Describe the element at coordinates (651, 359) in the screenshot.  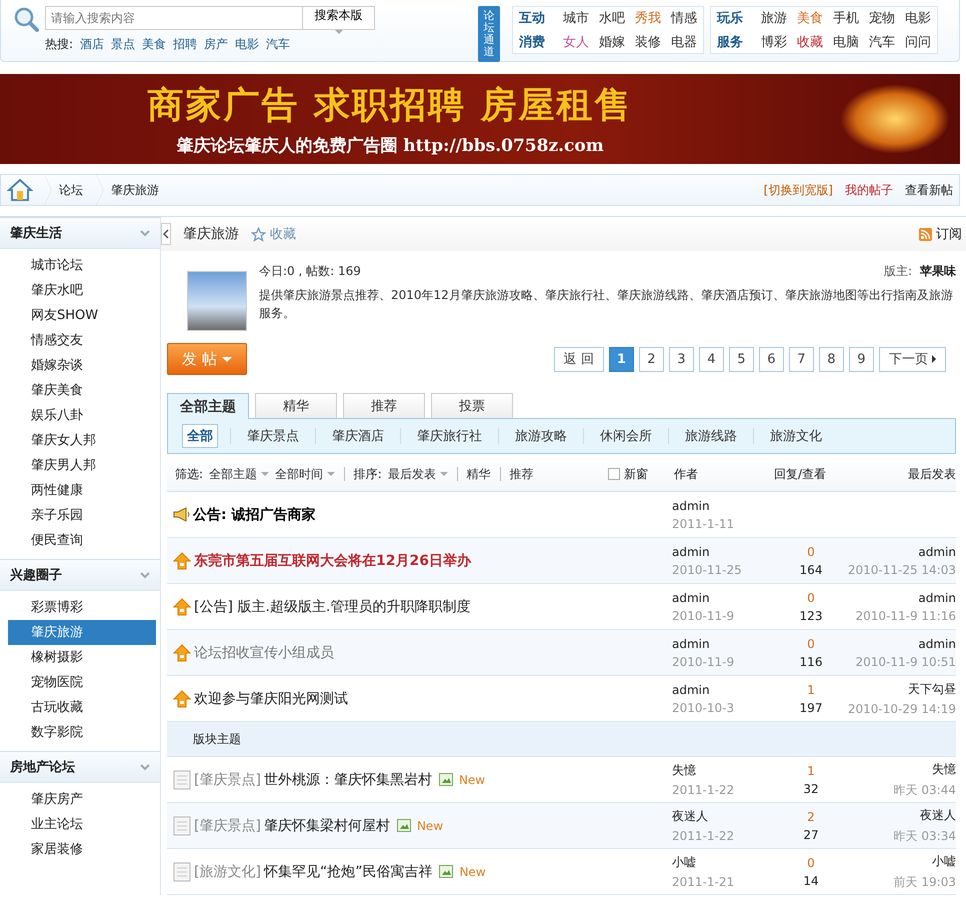
I see `page-number-button: 2` at that location.